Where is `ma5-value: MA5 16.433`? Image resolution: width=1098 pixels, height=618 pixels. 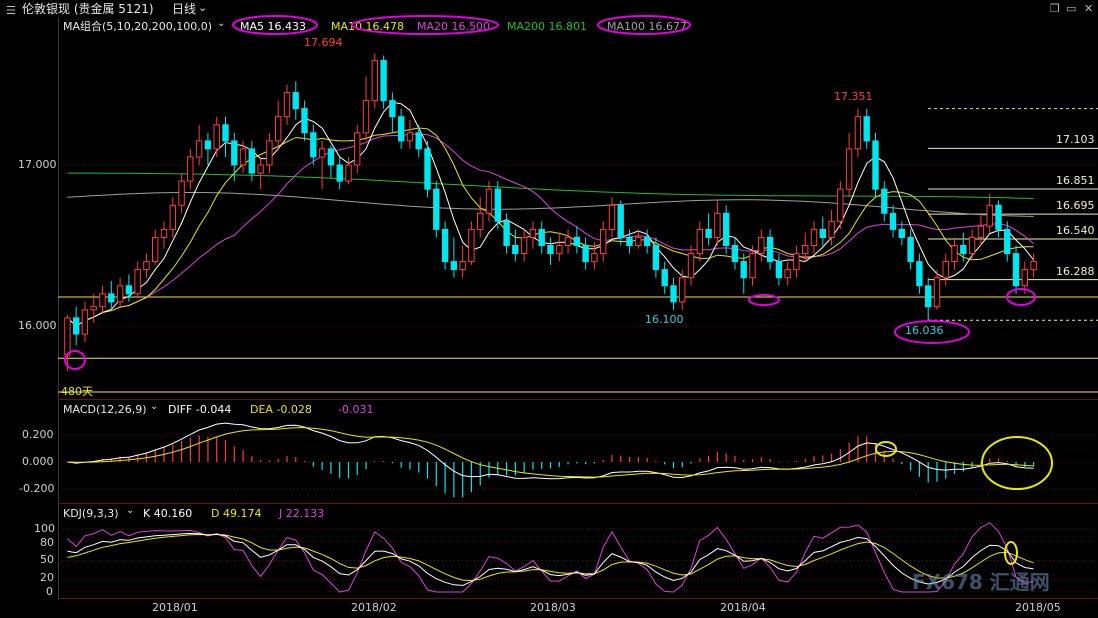 ma5-value: MA5 16.433 is located at coordinates (273, 26).